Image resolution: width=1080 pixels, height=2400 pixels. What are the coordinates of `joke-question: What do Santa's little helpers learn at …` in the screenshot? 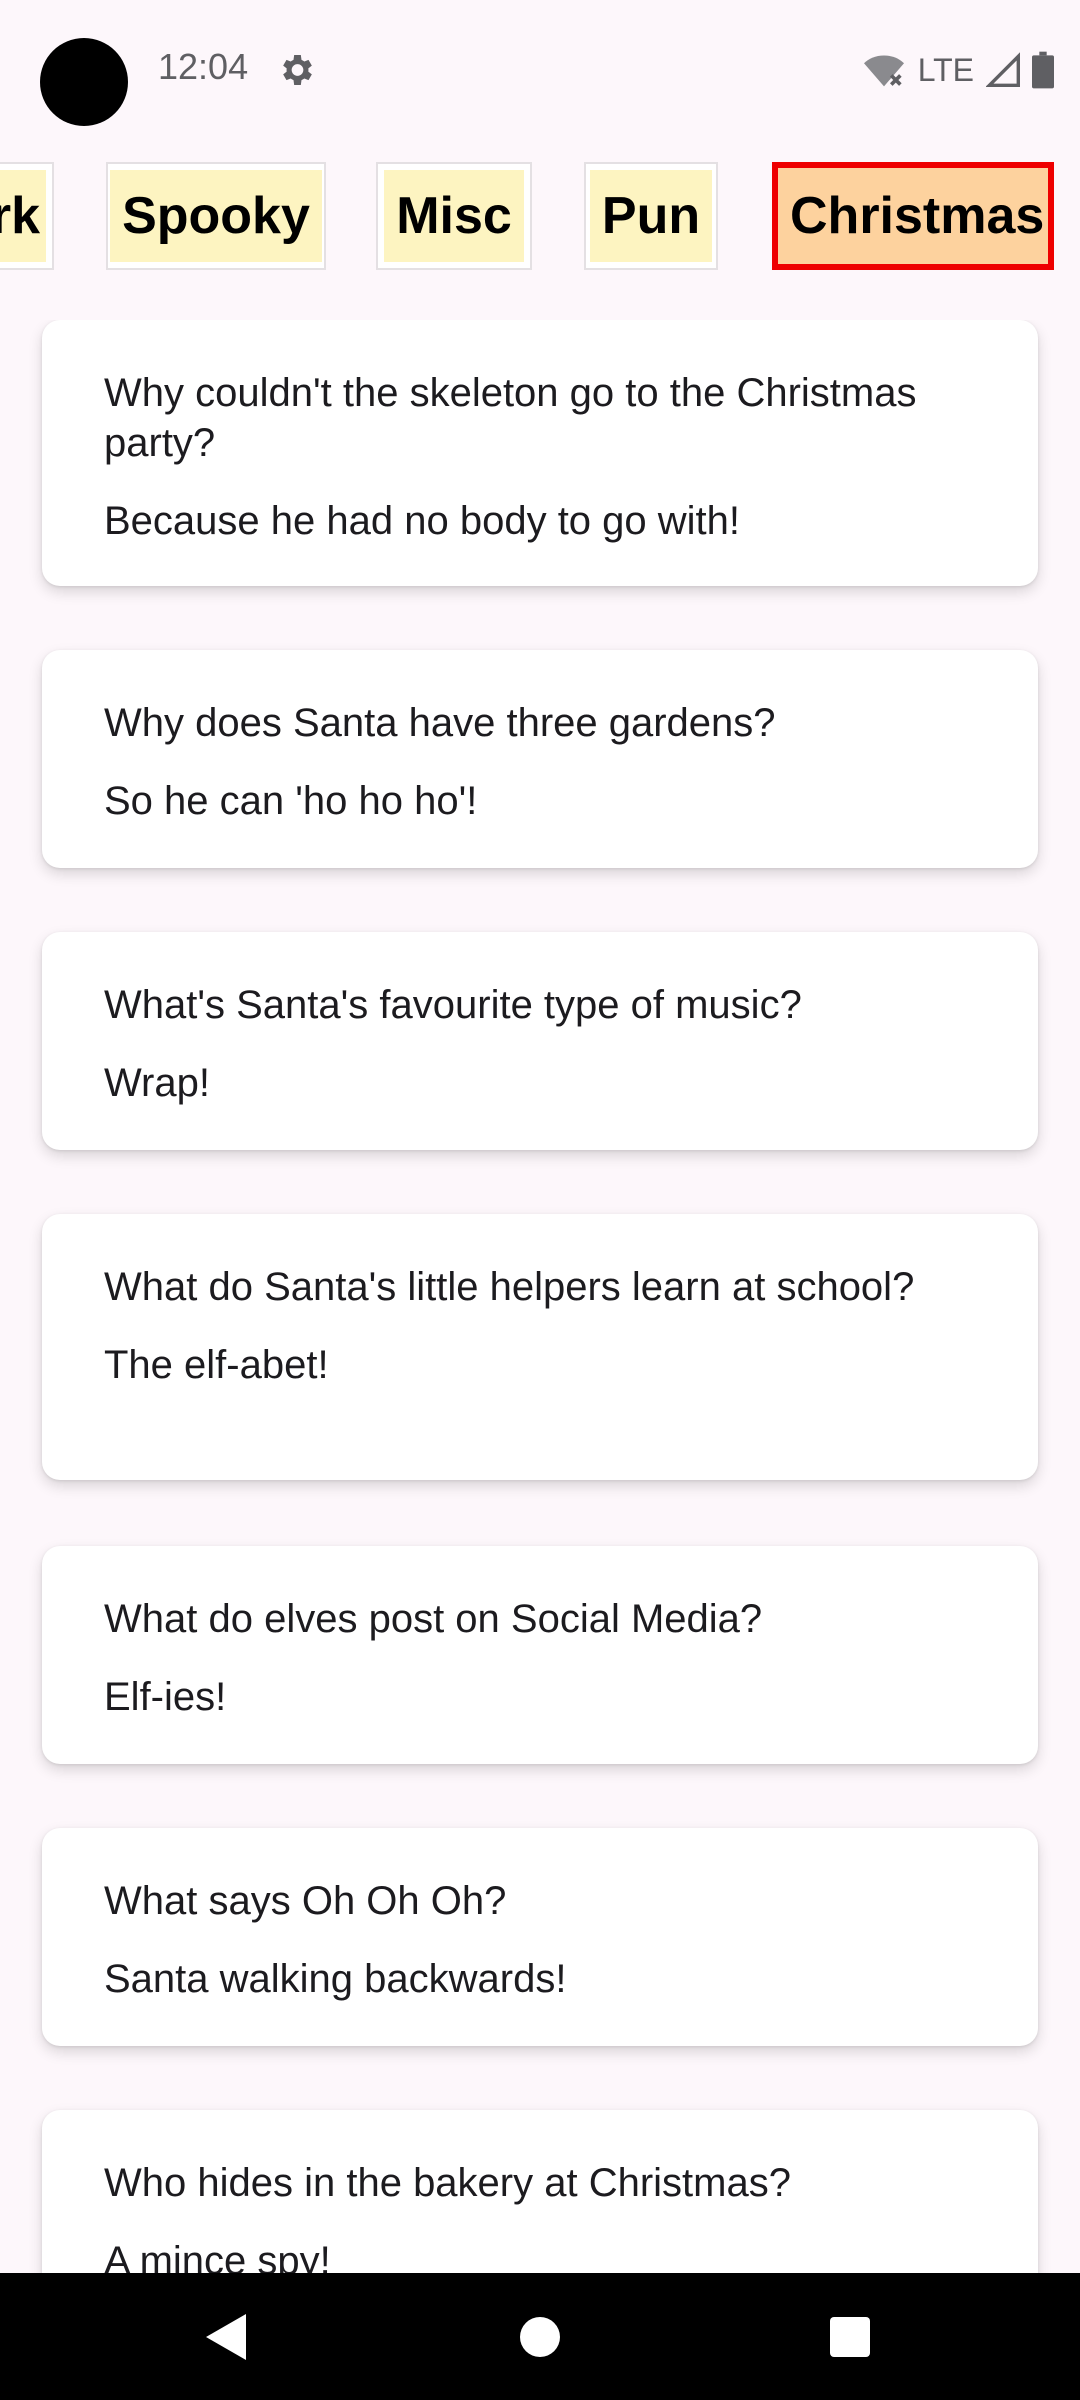 It's located at (509, 1287).